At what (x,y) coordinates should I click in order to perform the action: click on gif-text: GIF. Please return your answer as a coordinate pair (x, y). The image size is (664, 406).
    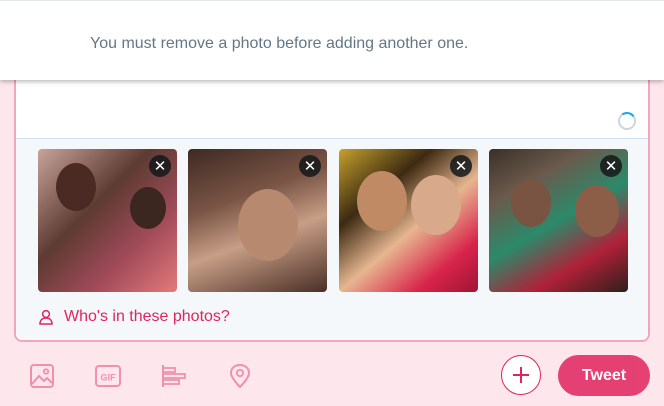
    Looking at the image, I should click on (109, 378).